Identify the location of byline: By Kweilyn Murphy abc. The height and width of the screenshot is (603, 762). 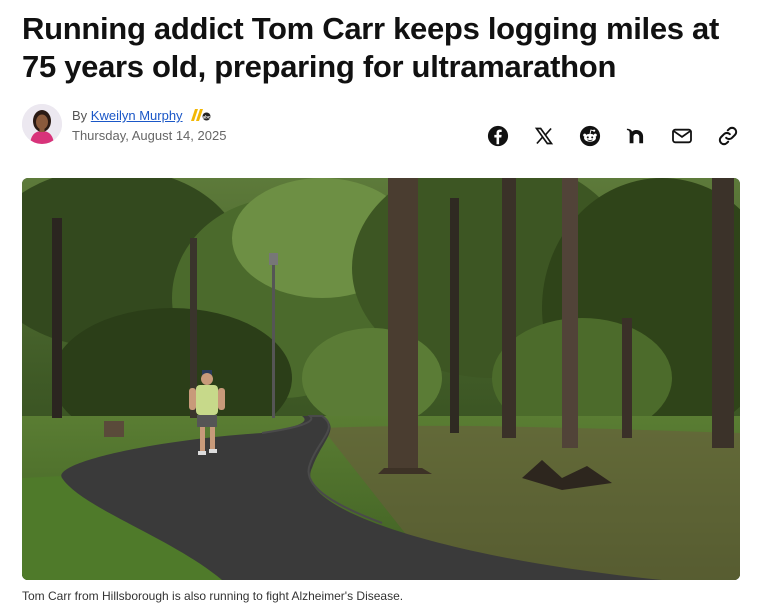
(141, 116).